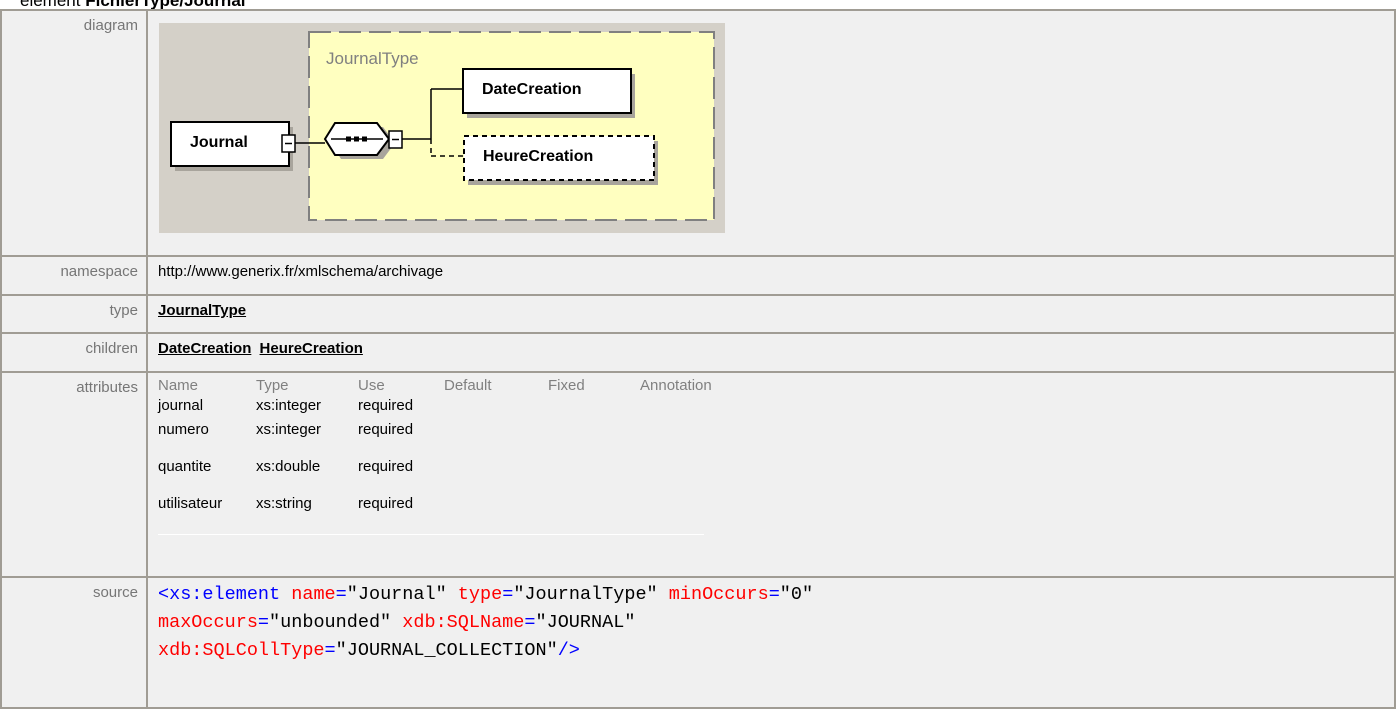  I want to click on src-tag-open: <xs:element, so click(219, 595).